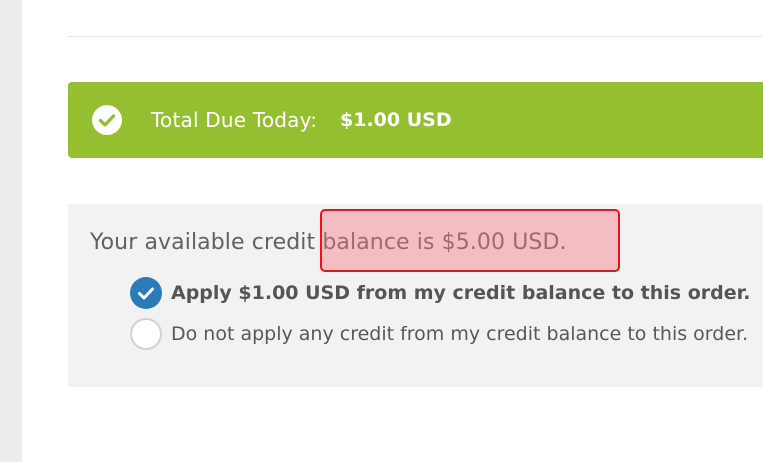 The height and width of the screenshot is (462, 763). What do you see at coordinates (470, 240) in the screenshot?
I see `credit-balance-highlight` at bounding box center [470, 240].